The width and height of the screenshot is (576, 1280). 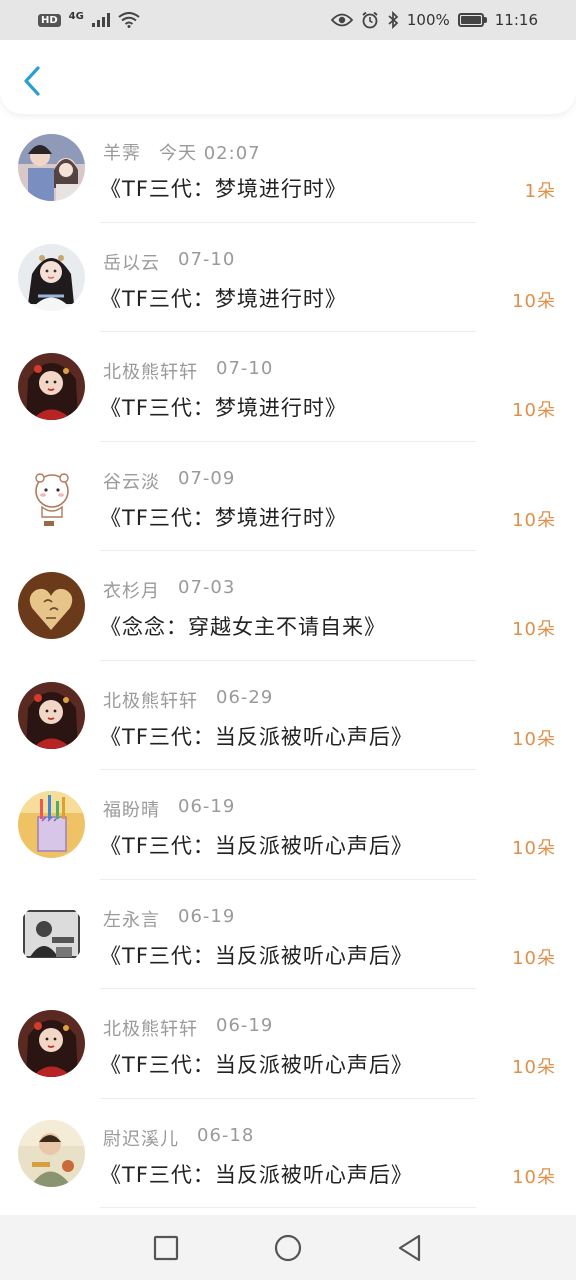 I want to click on back-button, so click(x=33, y=81).